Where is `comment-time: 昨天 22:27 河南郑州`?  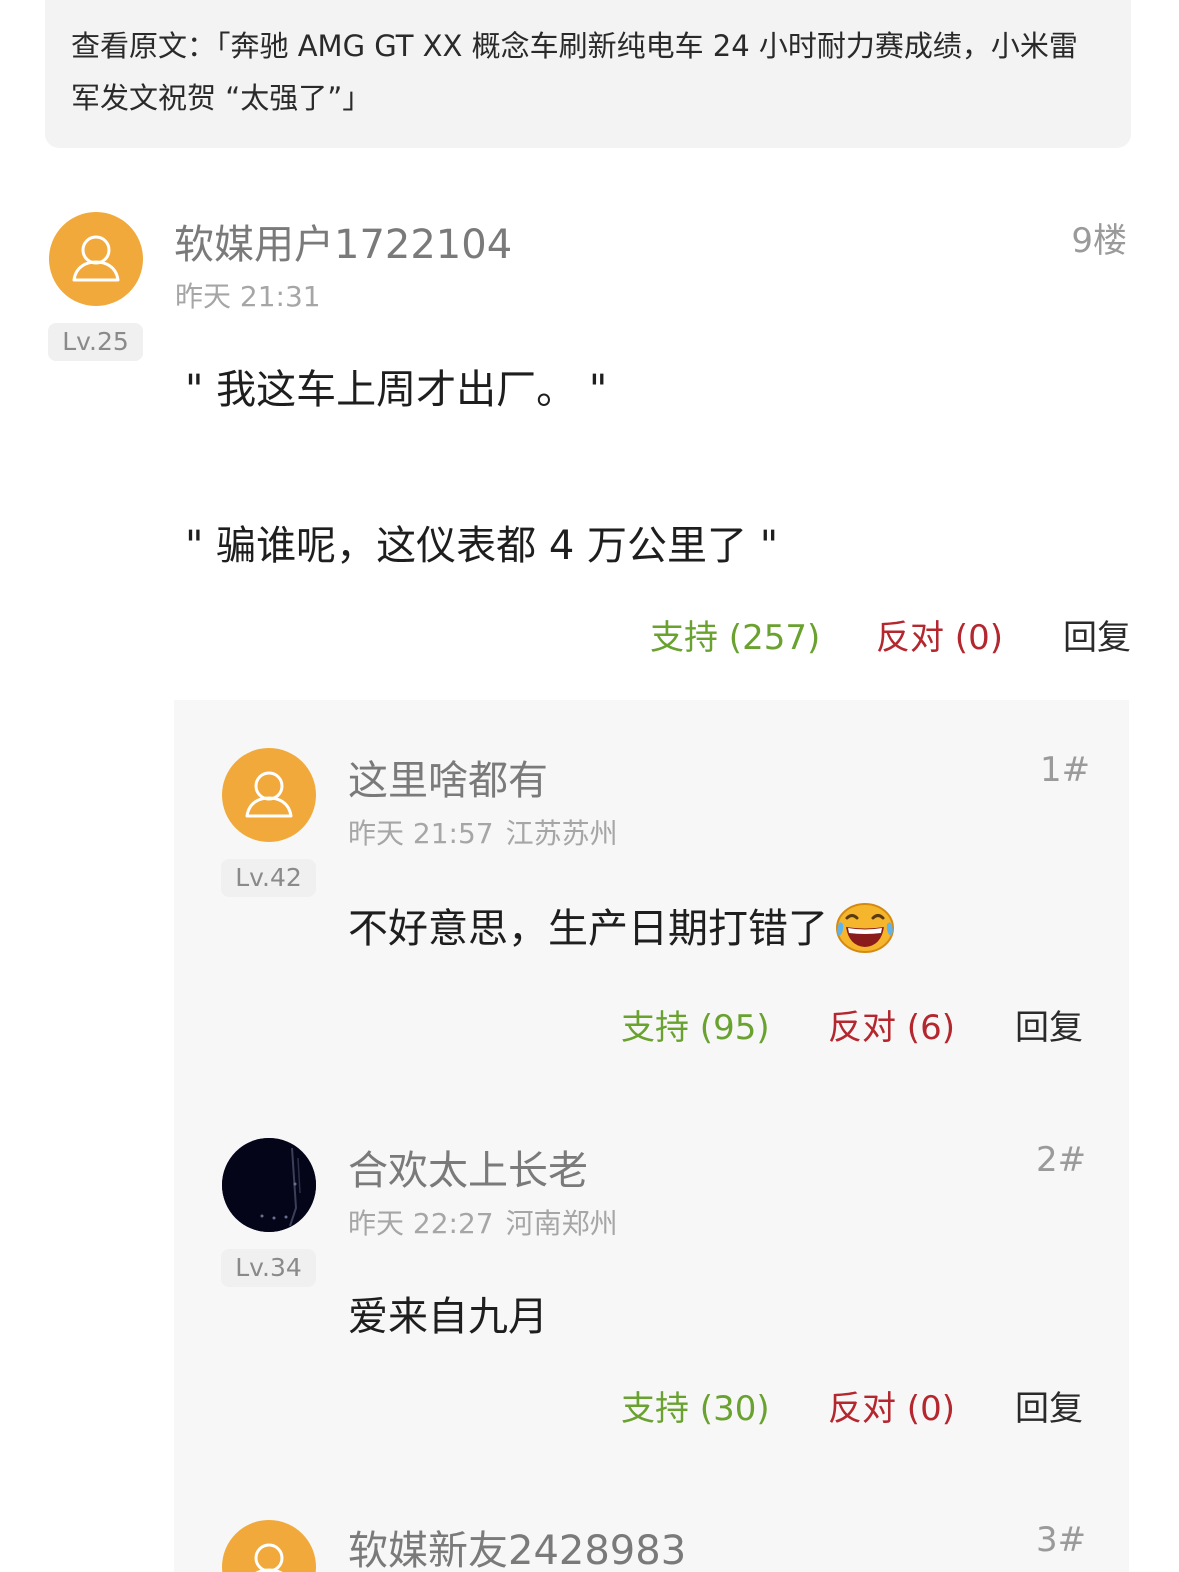 comment-time: 昨天 22:27 河南郑州 is located at coordinates (483, 1222).